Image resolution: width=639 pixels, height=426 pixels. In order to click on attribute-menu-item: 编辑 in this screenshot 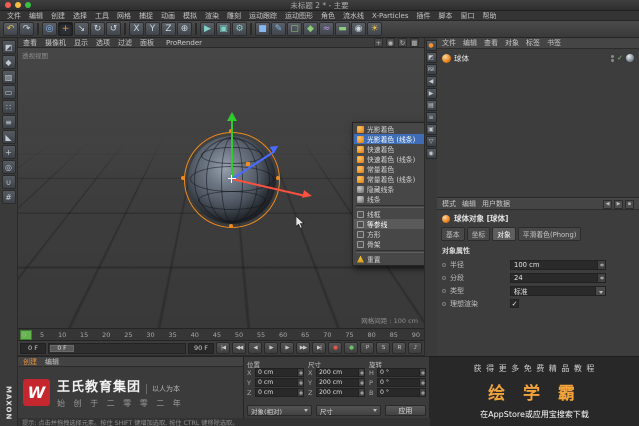, I will do `click(469, 204)`.